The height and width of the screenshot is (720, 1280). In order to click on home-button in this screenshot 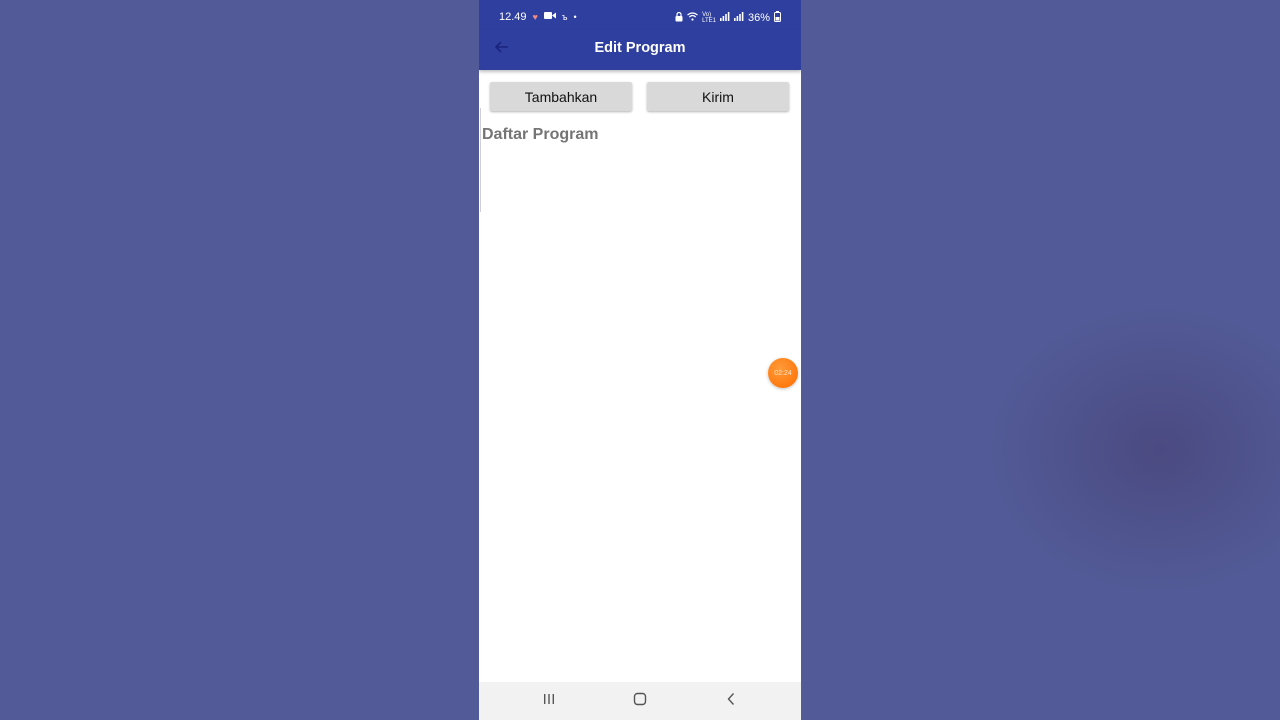, I will do `click(640, 701)`.